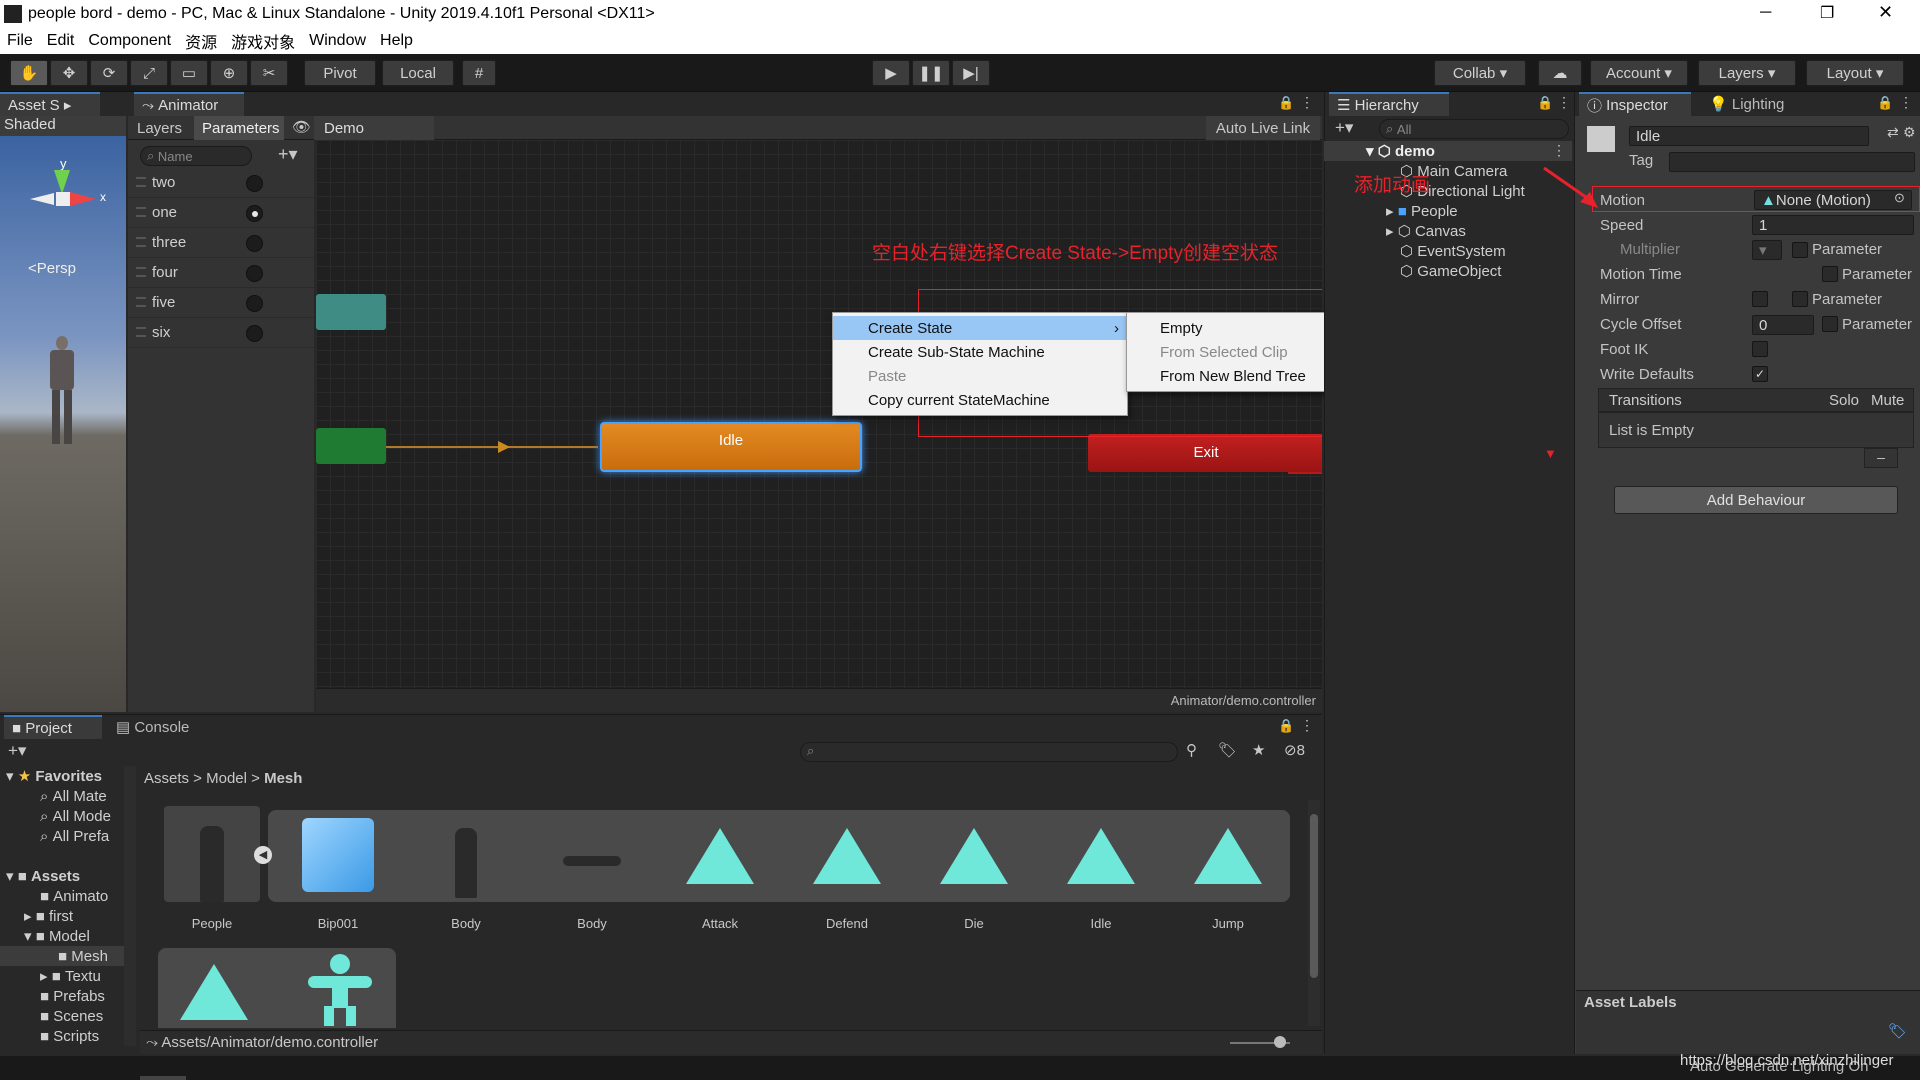 The width and height of the screenshot is (1920, 1080). What do you see at coordinates (418, 73) in the screenshot?
I see `local-button: Local` at bounding box center [418, 73].